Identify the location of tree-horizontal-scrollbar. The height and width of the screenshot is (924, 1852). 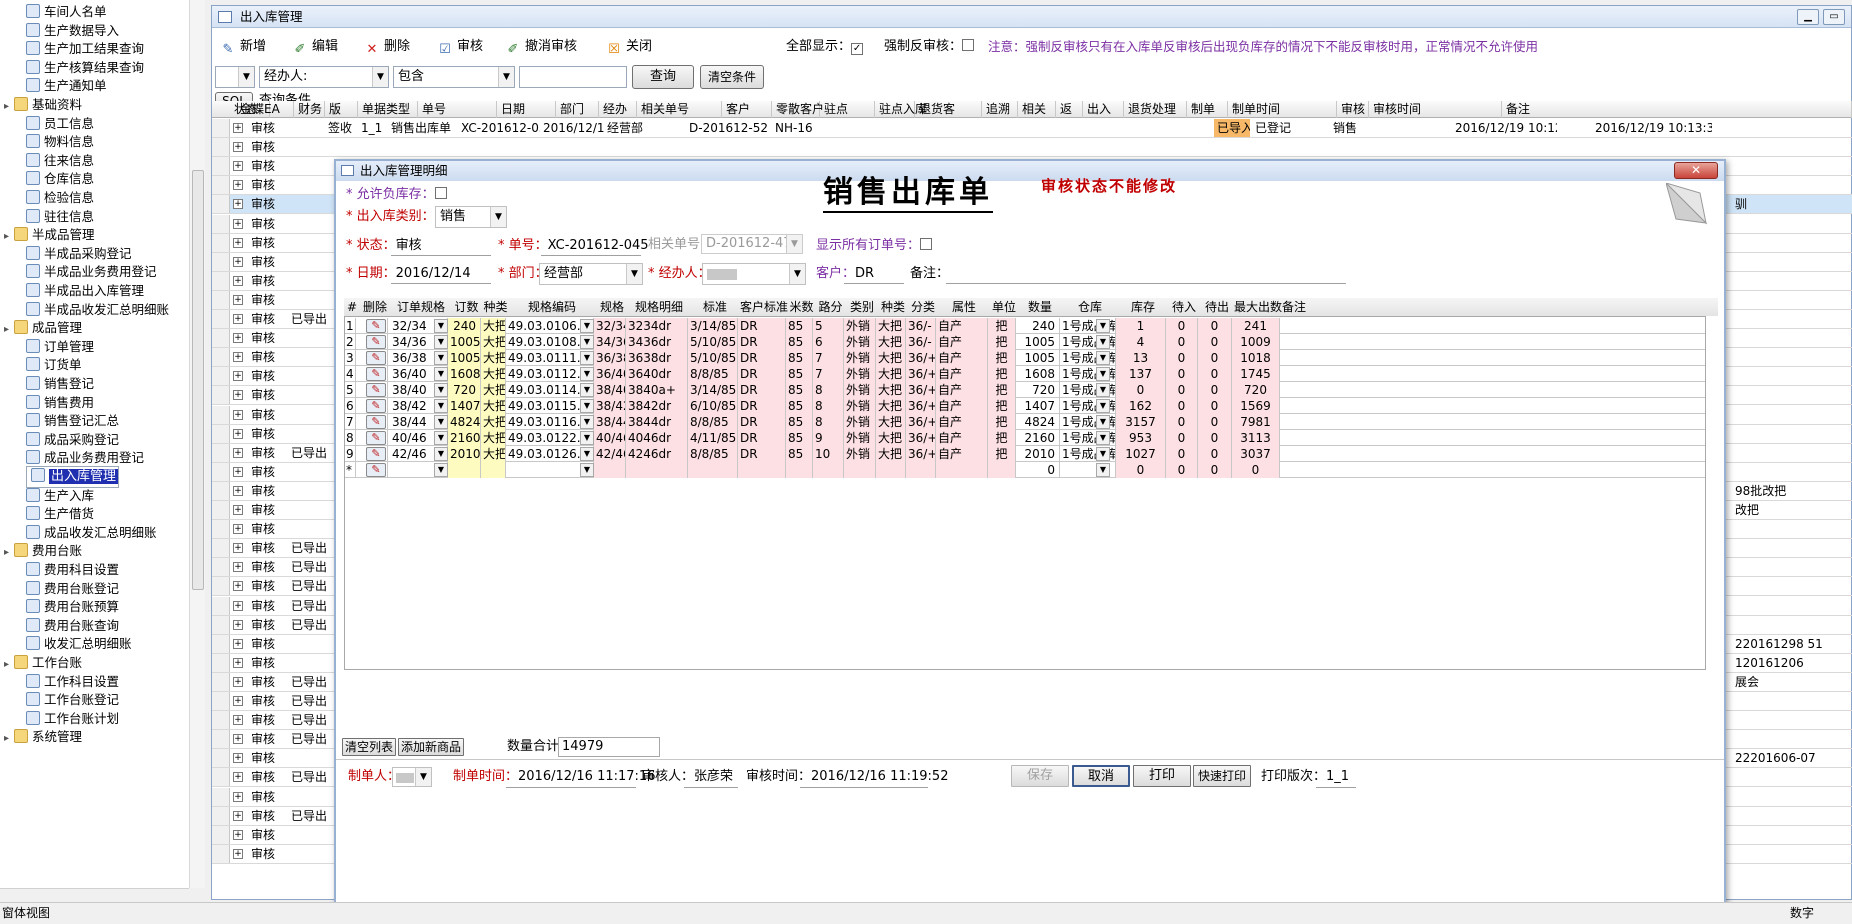
(94, 895).